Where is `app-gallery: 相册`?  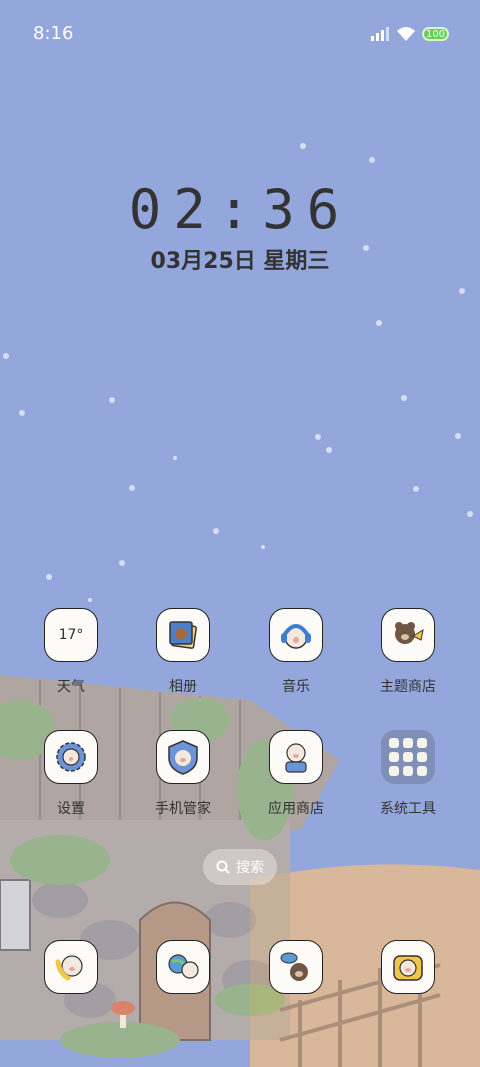 app-gallery: 相册 is located at coordinates (183, 663).